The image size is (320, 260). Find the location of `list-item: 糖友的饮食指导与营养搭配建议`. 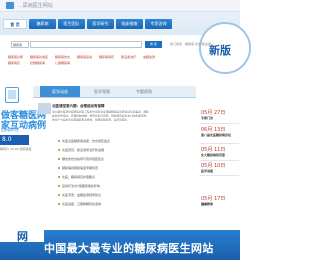

list-item: 糖友的饮食指导与营养搭配建议 is located at coordinates (83, 159).